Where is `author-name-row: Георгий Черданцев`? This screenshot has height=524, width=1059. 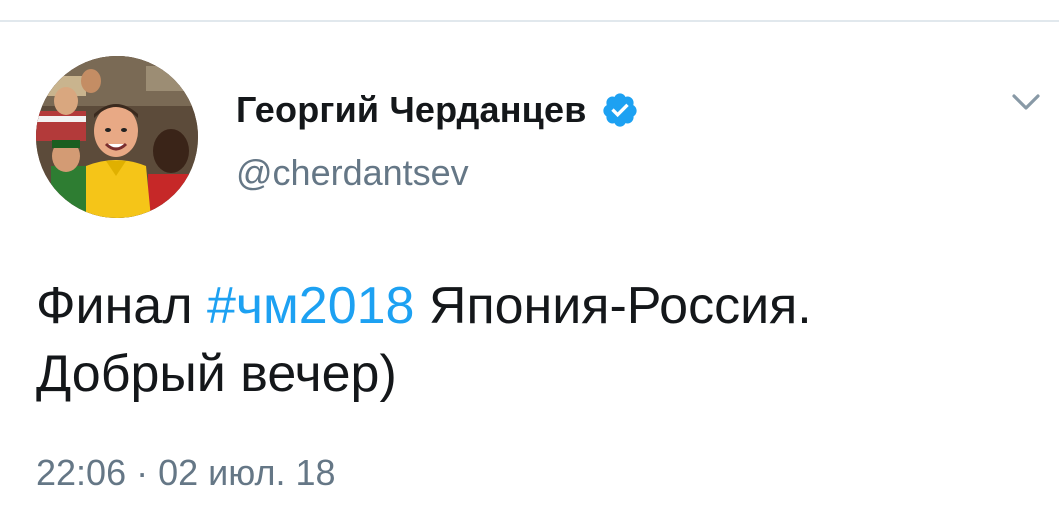
author-name-row: Георгий Черданцев is located at coordinates (437, 110).